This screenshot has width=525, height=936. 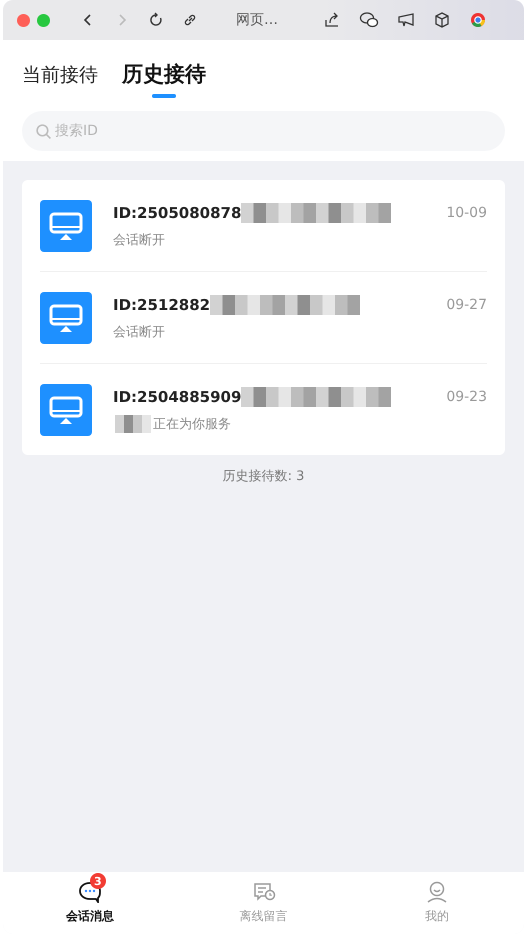 What do you see at coordinates (264, 892) in the screenshot?
I see `message-clock-icon` at bounding box center [264, 892].